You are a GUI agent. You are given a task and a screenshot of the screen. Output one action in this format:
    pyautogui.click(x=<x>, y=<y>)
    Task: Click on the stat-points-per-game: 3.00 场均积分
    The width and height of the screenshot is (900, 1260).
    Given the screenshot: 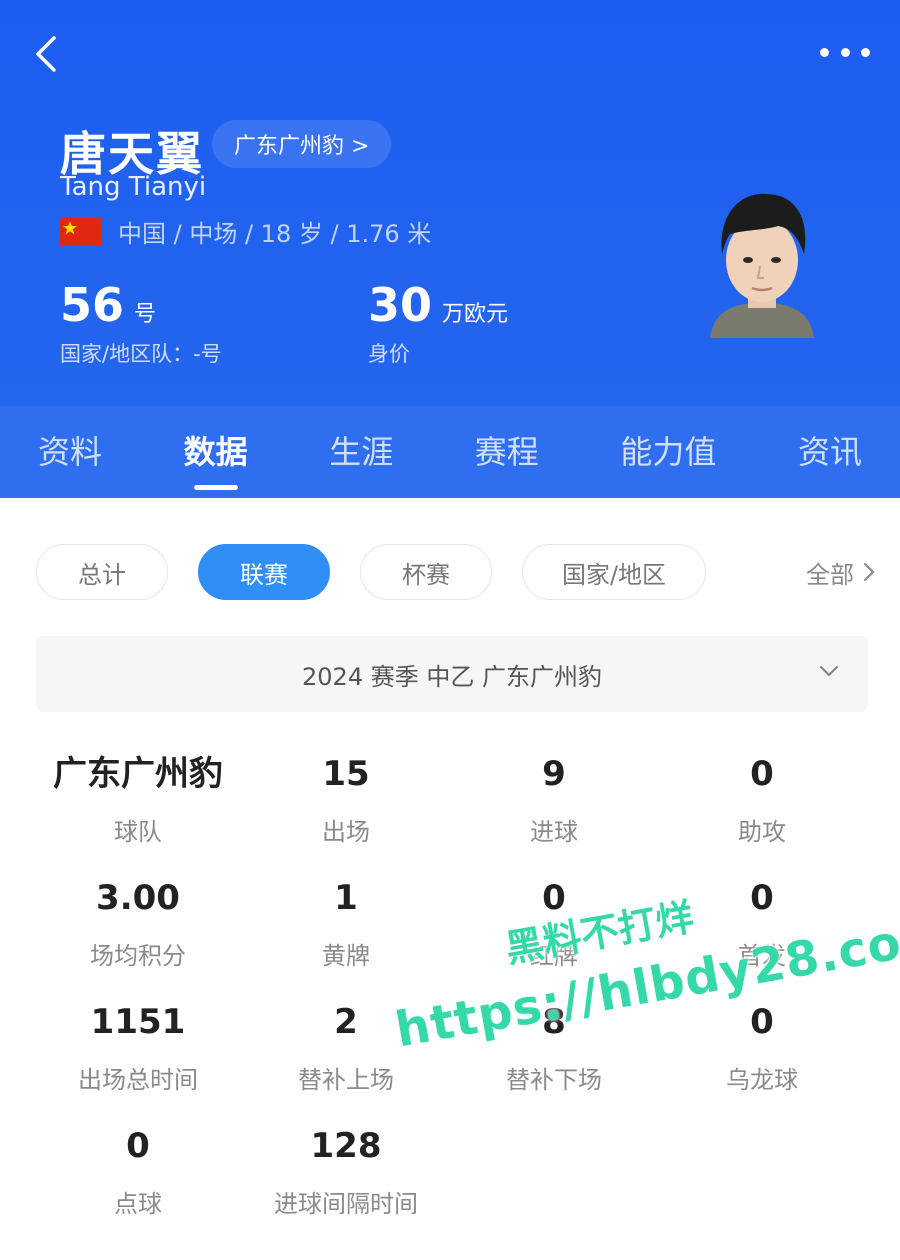 What is the action you would take?
    pyautogui.click(x=138, y=923)
    